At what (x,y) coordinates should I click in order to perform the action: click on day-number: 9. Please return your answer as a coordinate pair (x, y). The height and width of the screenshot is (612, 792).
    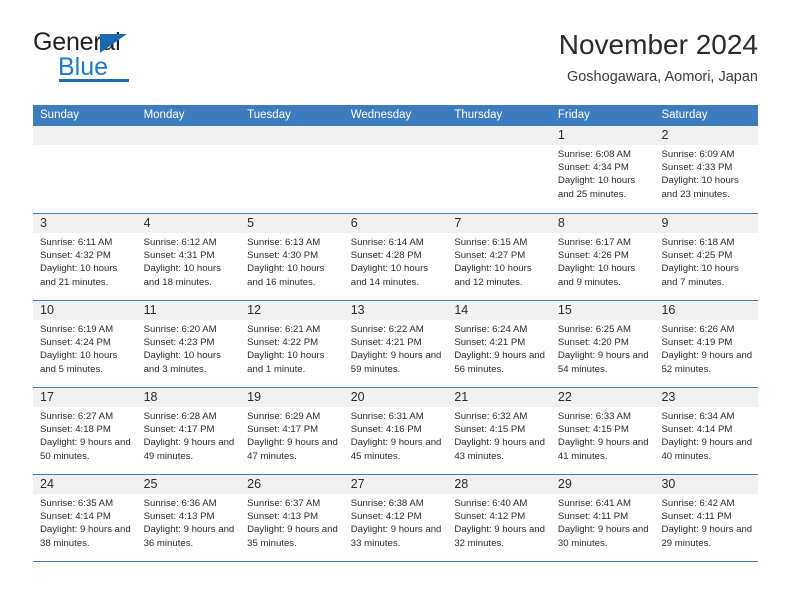
    Looking at the image, I should click on (665, 223).